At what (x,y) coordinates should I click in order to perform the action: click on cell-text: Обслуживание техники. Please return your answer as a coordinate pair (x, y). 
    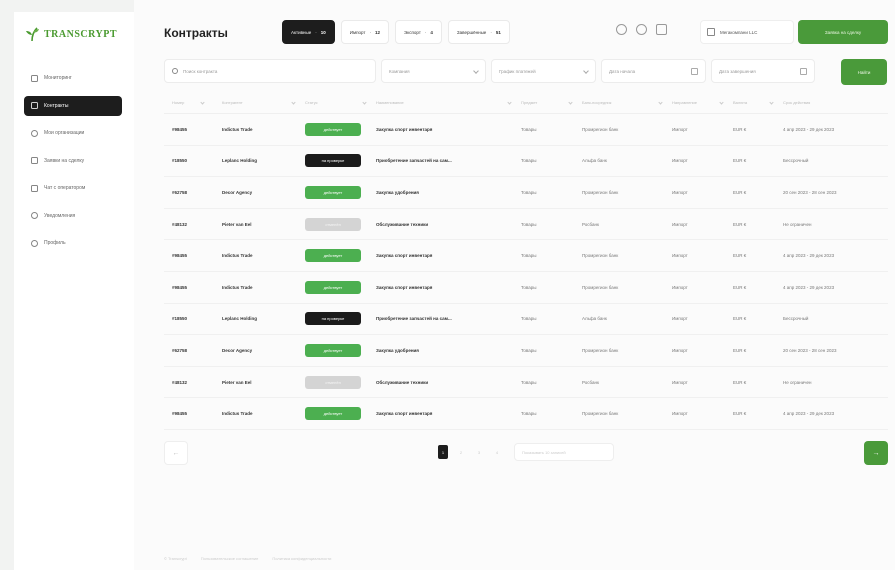
    Looking at the image, I should click on (402, 382).